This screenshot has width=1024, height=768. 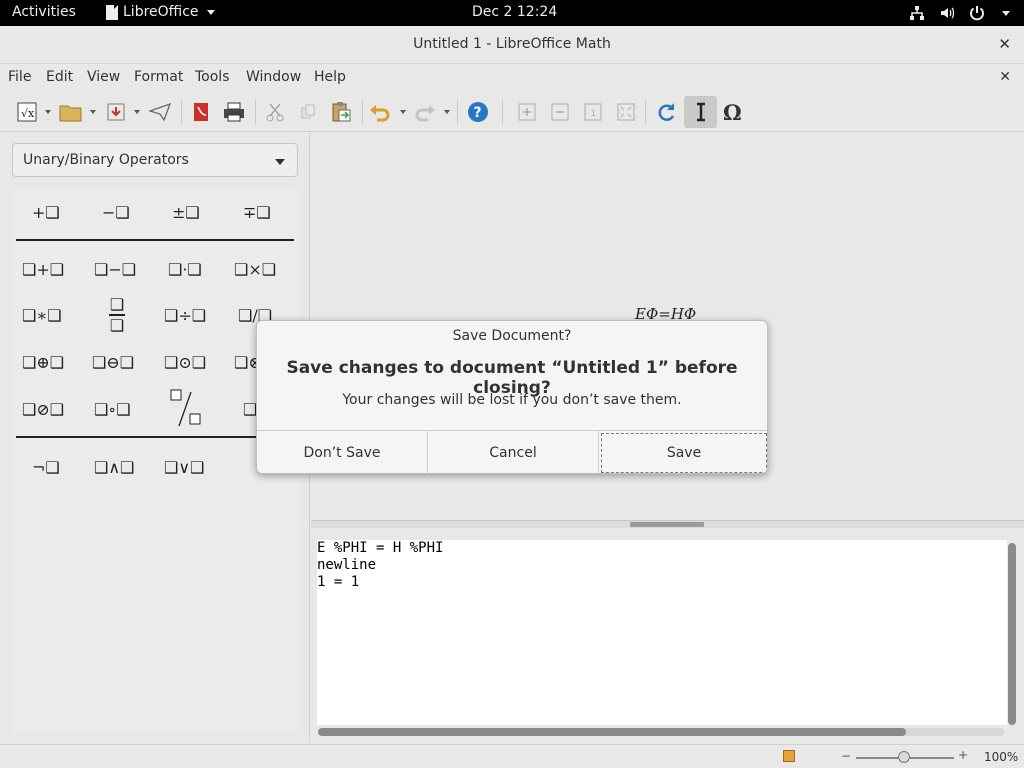 I want to click on volume-icon, so click(x=948, y=13).